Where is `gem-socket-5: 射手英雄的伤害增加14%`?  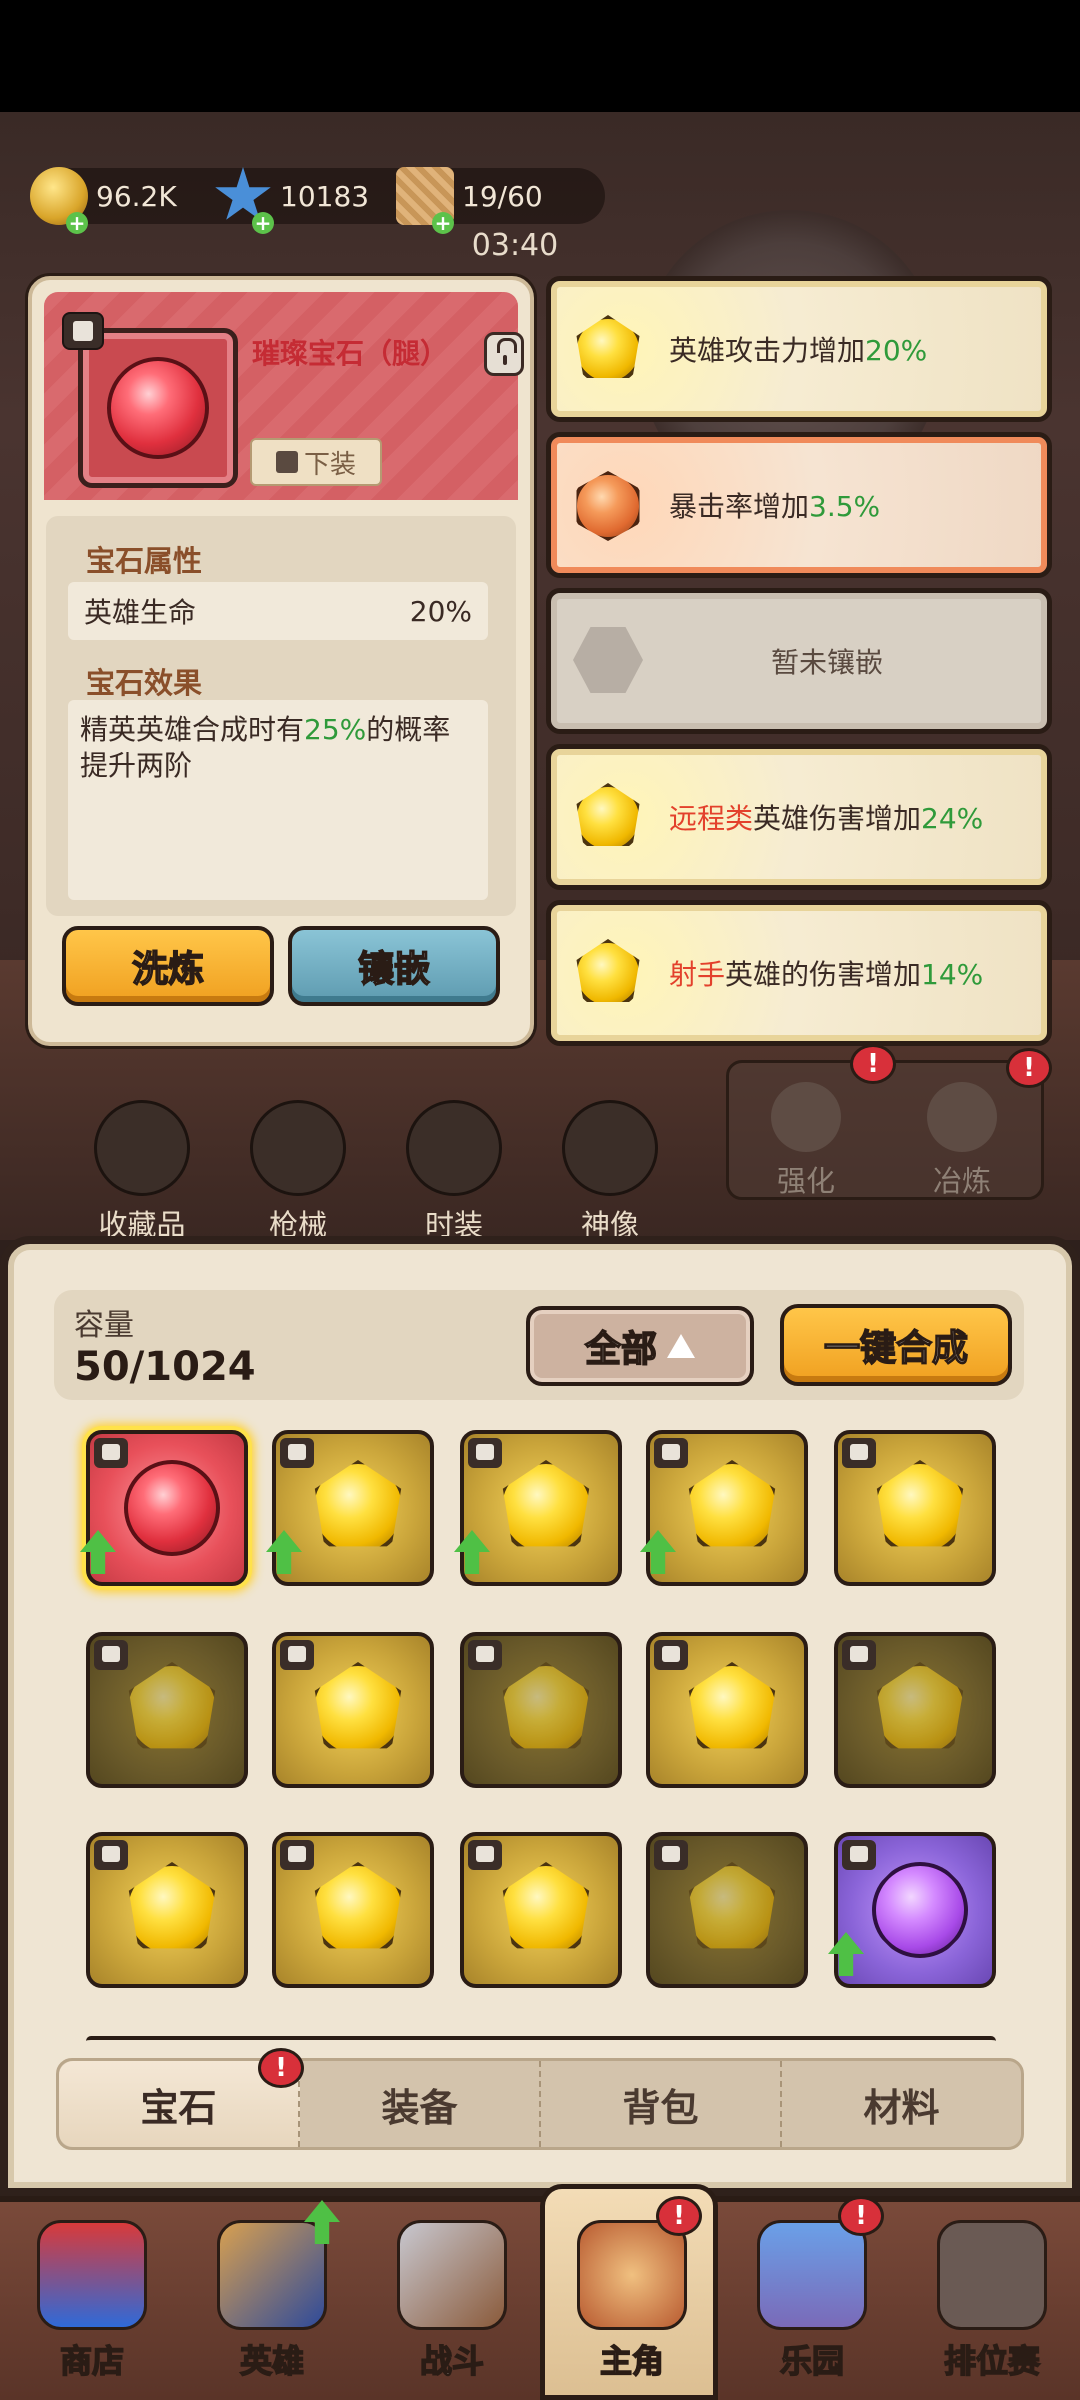
gem-socket-5: 射手英雄的伤害增加14% is located at coordinates (799, 973).